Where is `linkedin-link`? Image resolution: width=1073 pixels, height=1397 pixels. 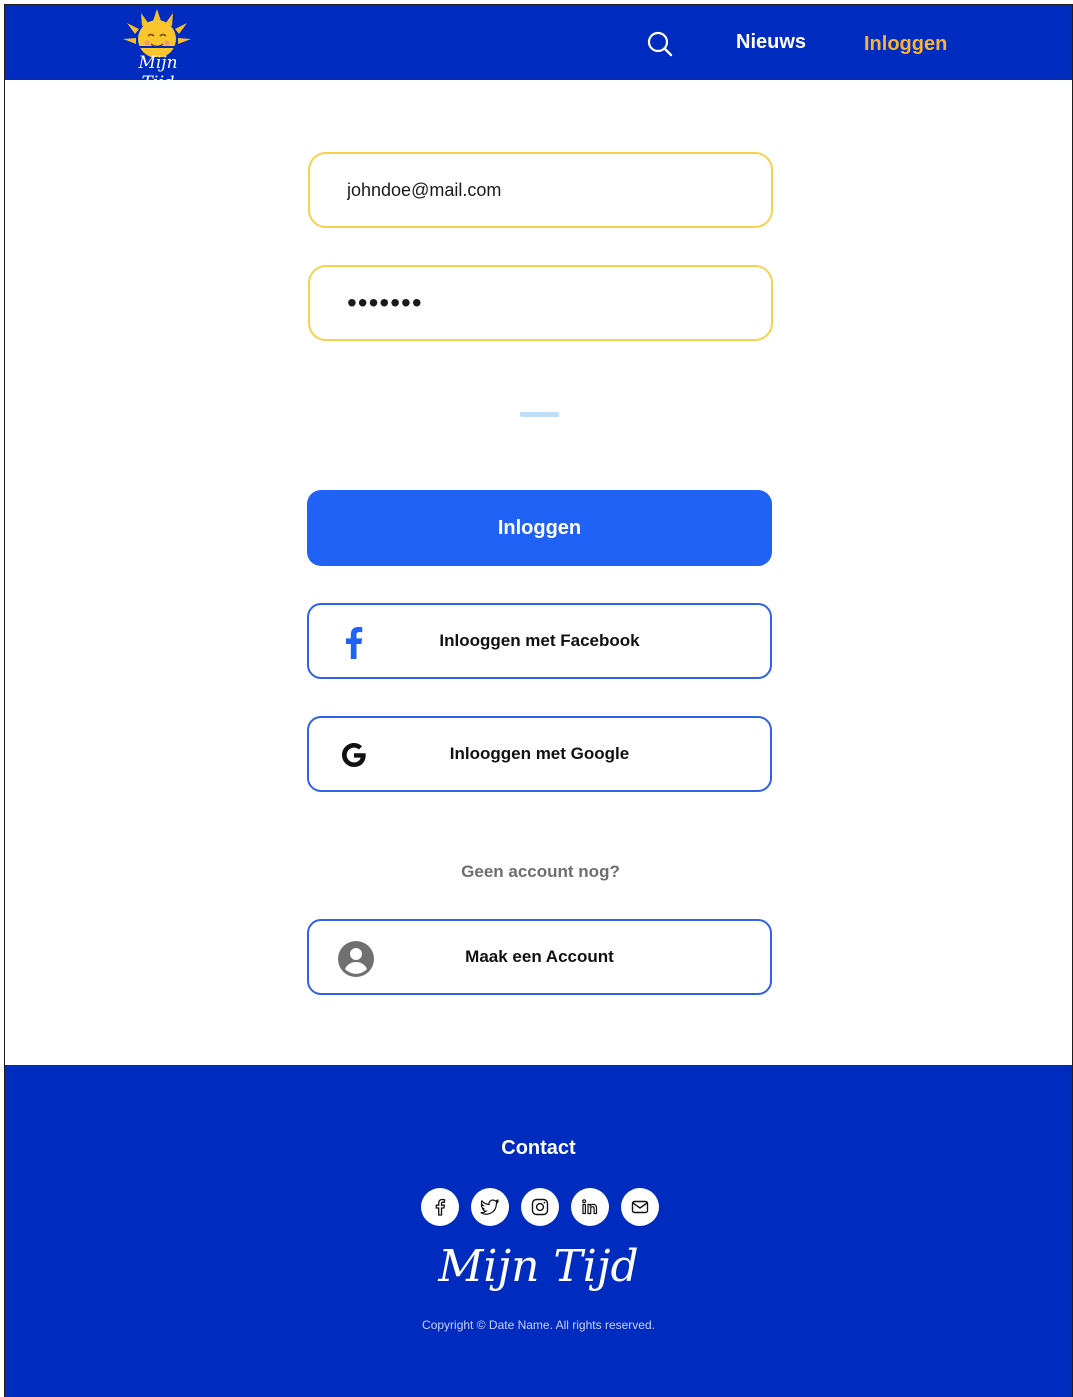
linkedin-link is located at coordinates (590, 1207).